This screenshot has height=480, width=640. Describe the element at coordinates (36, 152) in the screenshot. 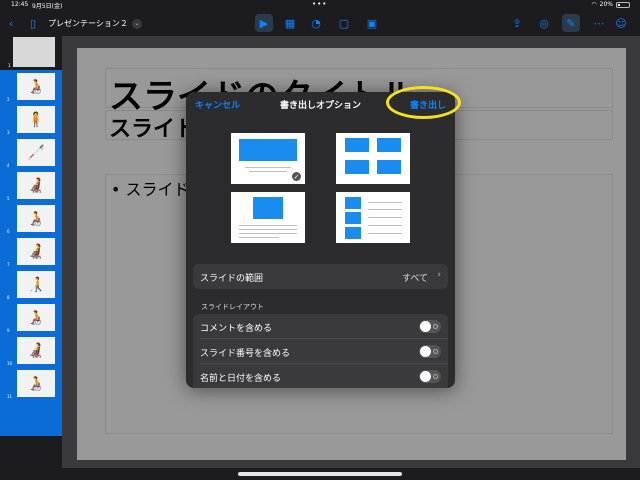

I see `slide-thumb: 🦯` at that location.